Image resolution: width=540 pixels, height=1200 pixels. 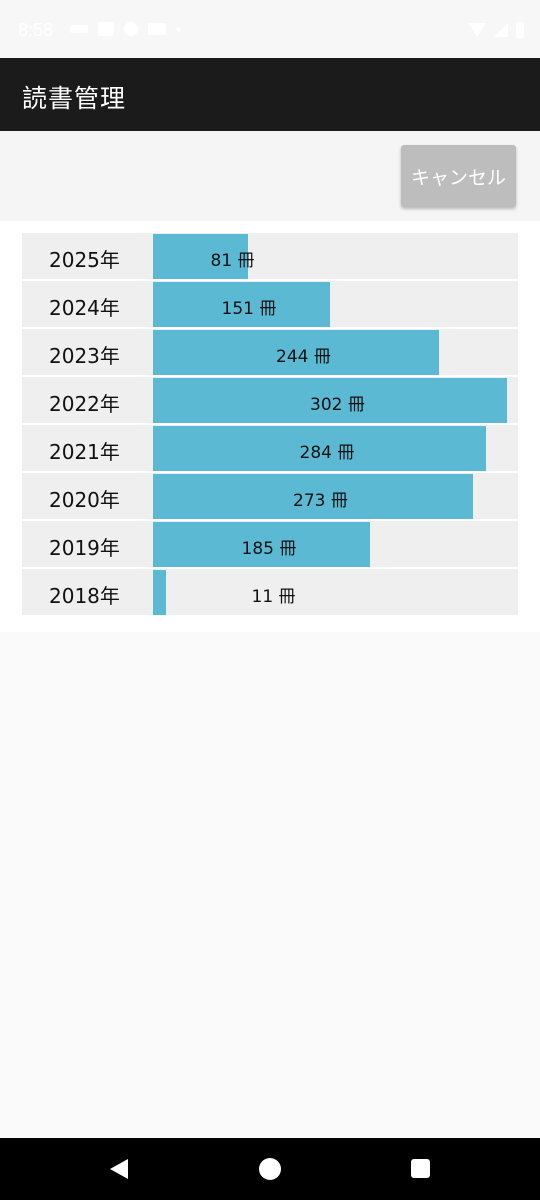 I want to click on chart-row: 2025年 81 冊, so click(x=270, y=256).